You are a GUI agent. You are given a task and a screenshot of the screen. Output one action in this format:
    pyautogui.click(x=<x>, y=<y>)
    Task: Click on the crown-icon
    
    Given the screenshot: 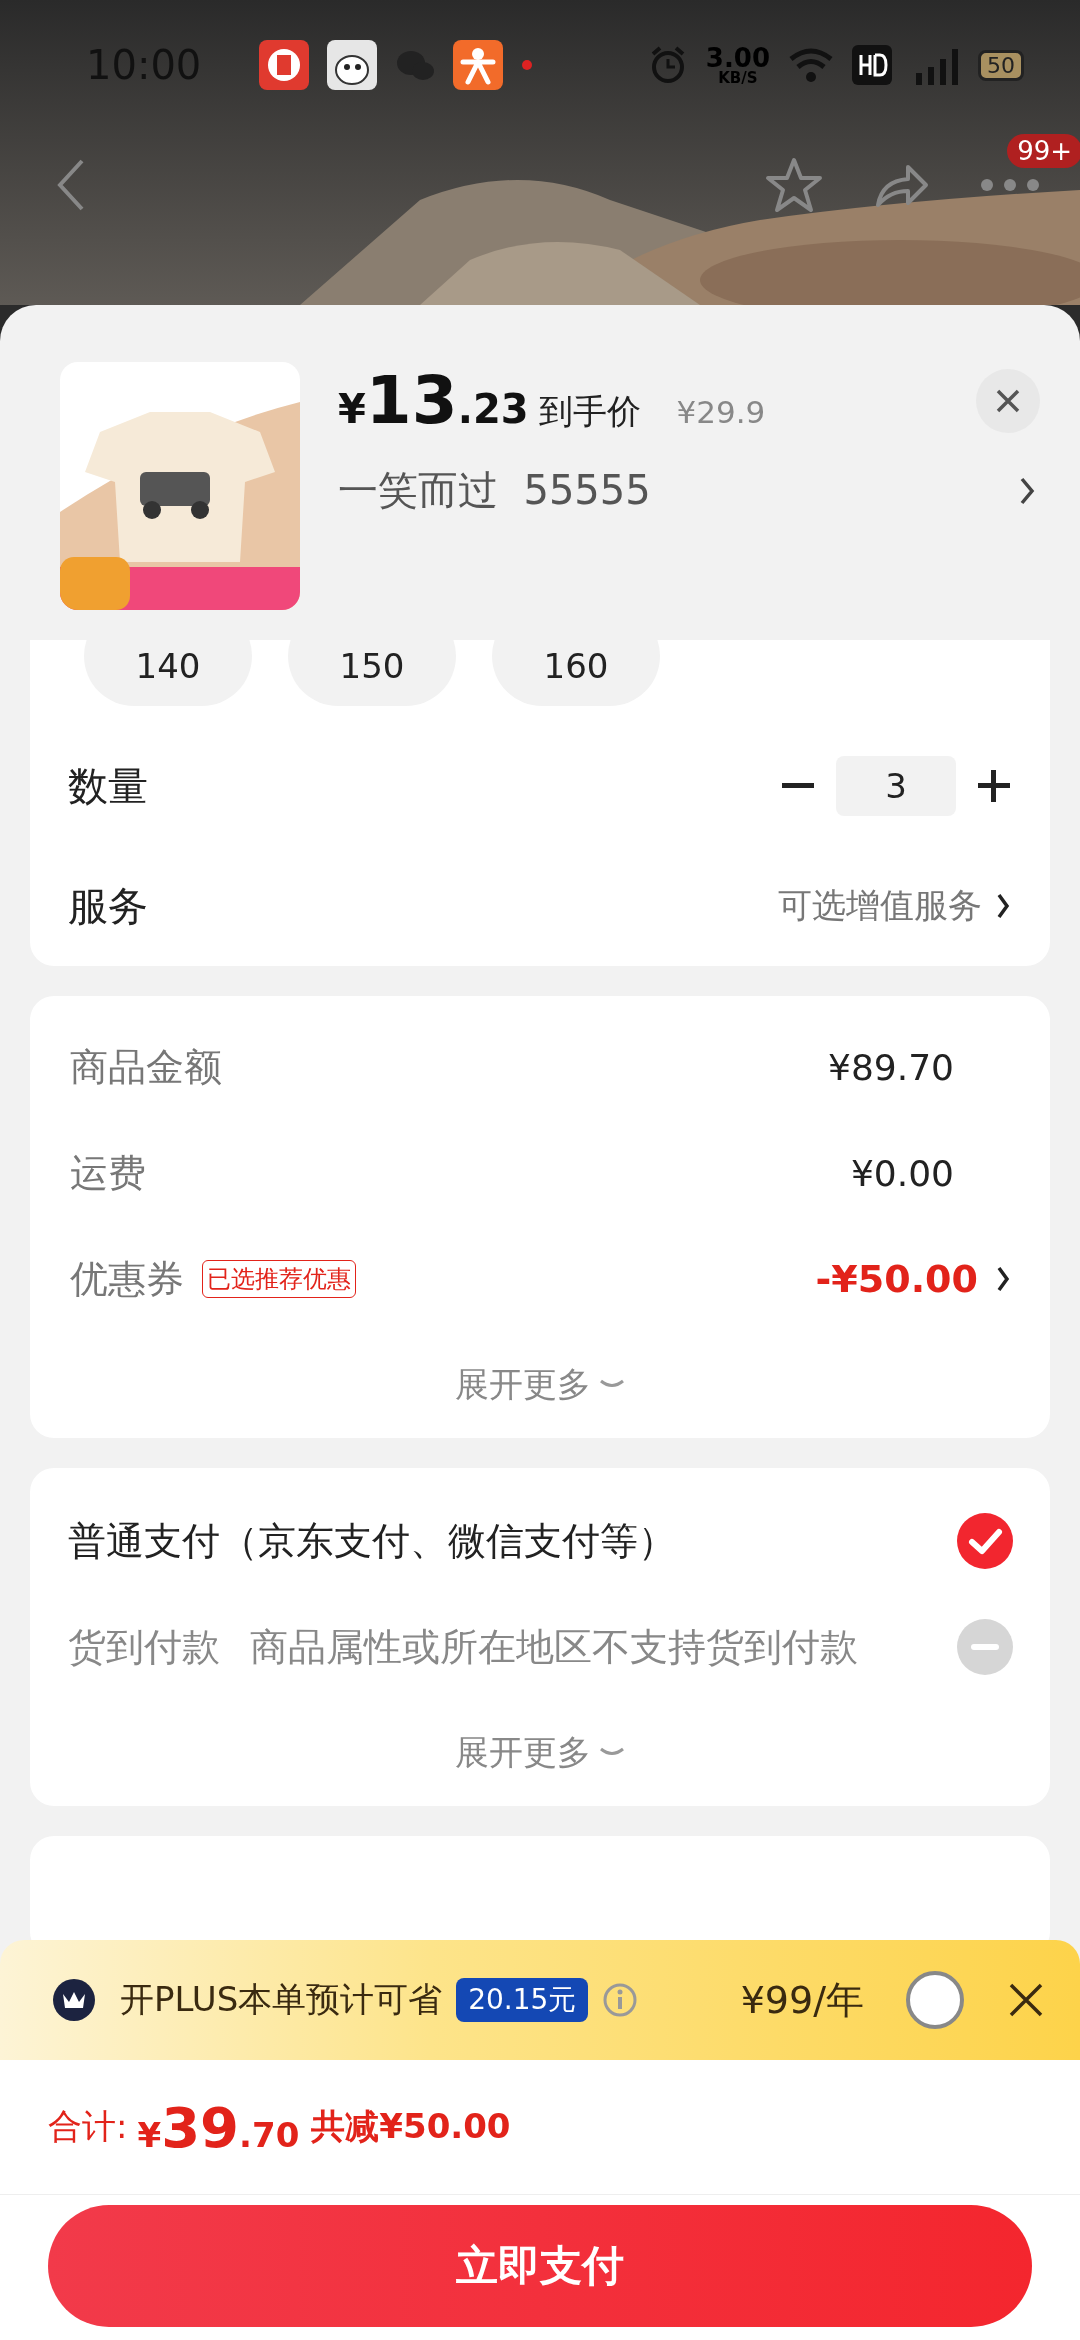 What is the action you would take?
    pyautogui.click(x=74, y=2000)
    